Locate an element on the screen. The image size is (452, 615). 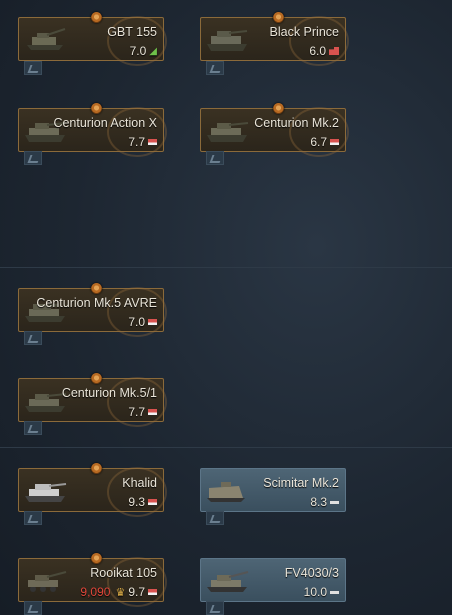
vehicle-card-centurion-action-x: Centurion Action X 7.7 is located at coordinates (92, 130).